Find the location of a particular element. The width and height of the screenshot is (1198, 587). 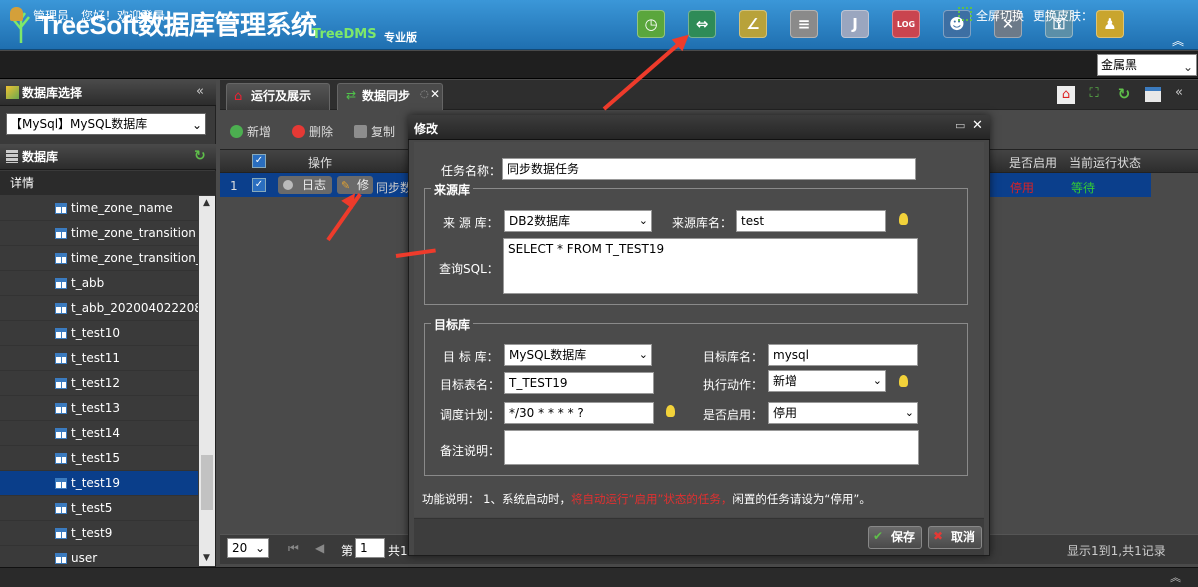

source-db-select: DB2数据库 ⌄ is located at coordinates (578, 221).